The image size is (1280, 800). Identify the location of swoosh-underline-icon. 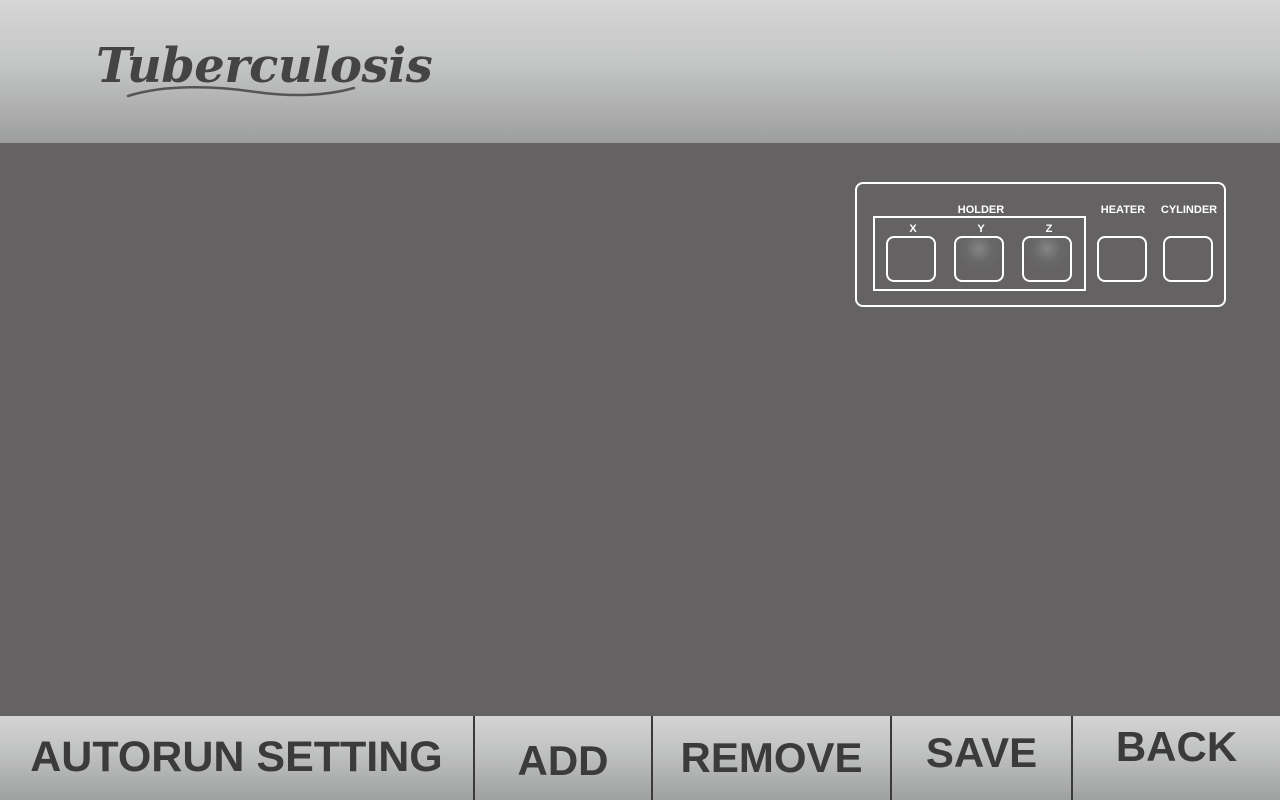
(241, 92).